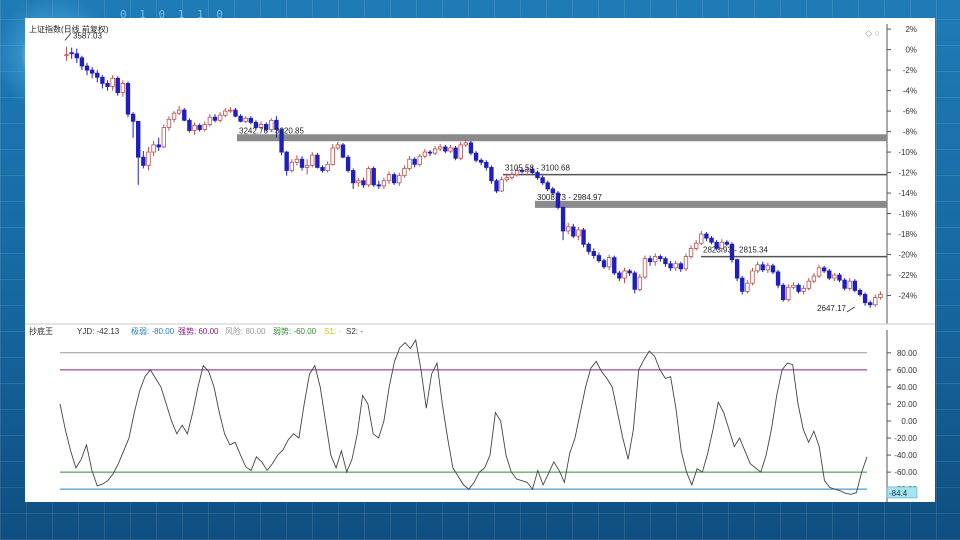 The height and width of the screenshot is (540, 960). Describe the element at coordinates (198, 331) in the screenshot. I see `oscillator-legend-entry: 强势: 60.00` at that location.